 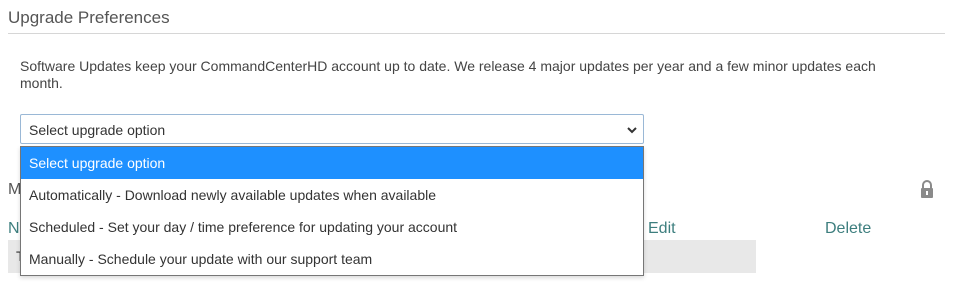 What do you see at coordinates (332, 163) in the screenshot?
I see `option-select-upgrade: Select upgrade option` at bounding box center [332, 163].